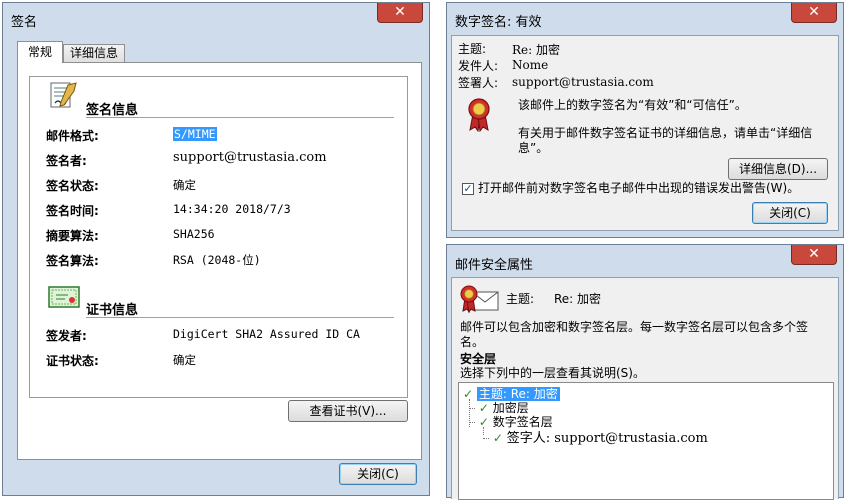 Image resolution: width=848 pixels, height=500 pixels. I want to click on signature-status-label: 签名状态:, so click(72, 186).